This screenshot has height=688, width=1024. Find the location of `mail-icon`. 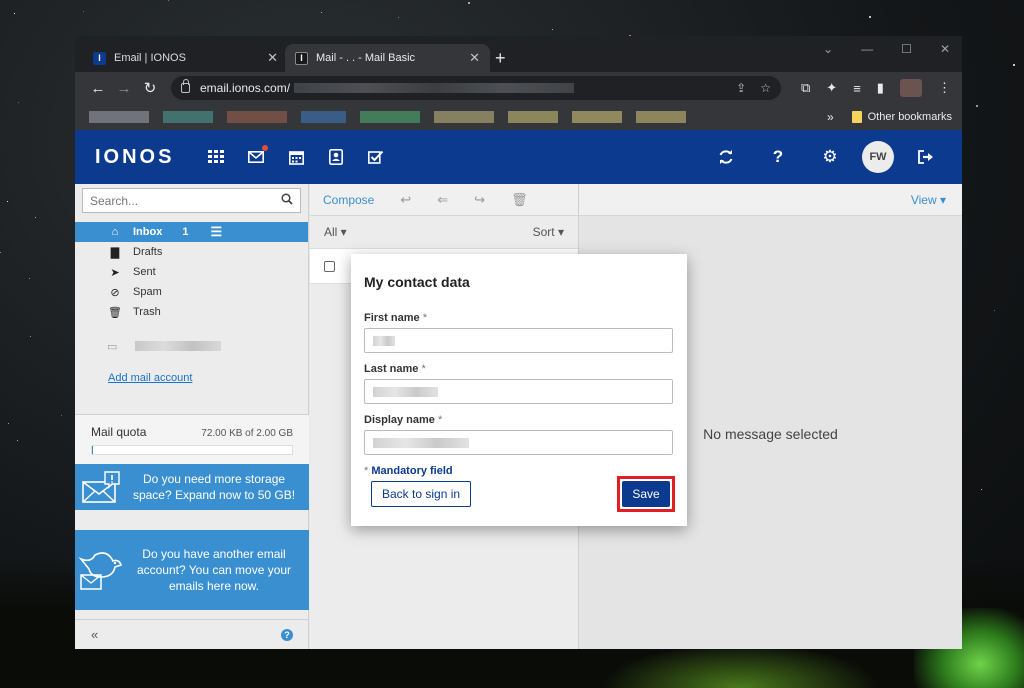

mail-icon is located at coordinates (258, 155).